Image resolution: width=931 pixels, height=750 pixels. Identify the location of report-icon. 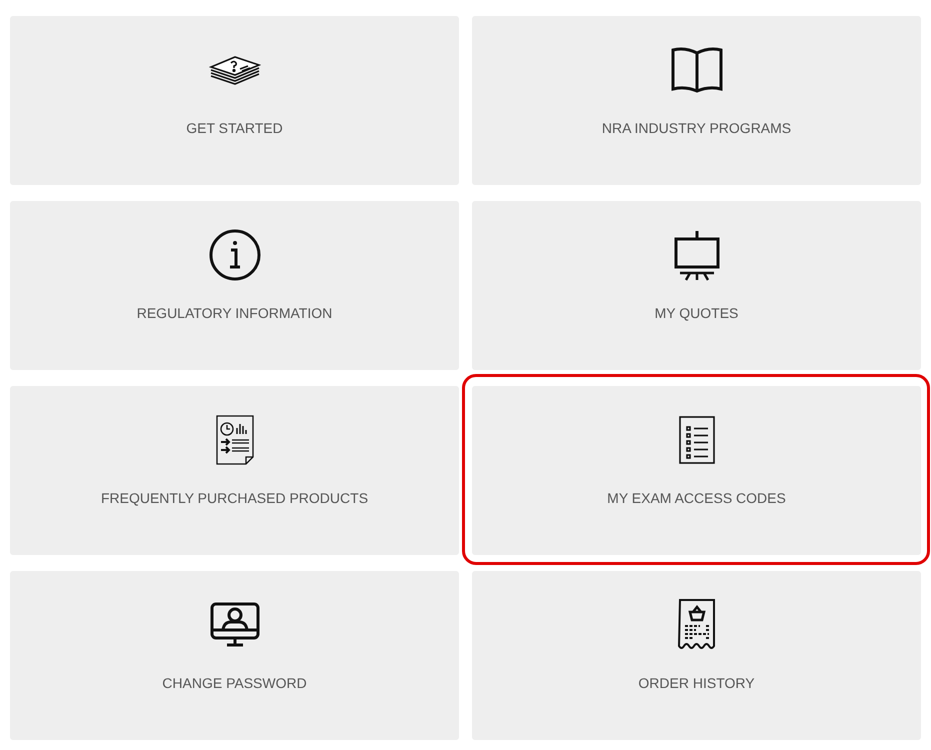
(234, 440).